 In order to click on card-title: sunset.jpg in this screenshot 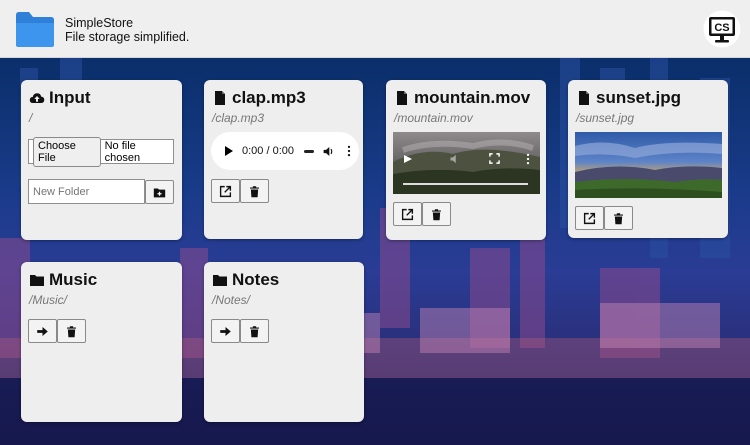, I will do `click(628, 98)`.